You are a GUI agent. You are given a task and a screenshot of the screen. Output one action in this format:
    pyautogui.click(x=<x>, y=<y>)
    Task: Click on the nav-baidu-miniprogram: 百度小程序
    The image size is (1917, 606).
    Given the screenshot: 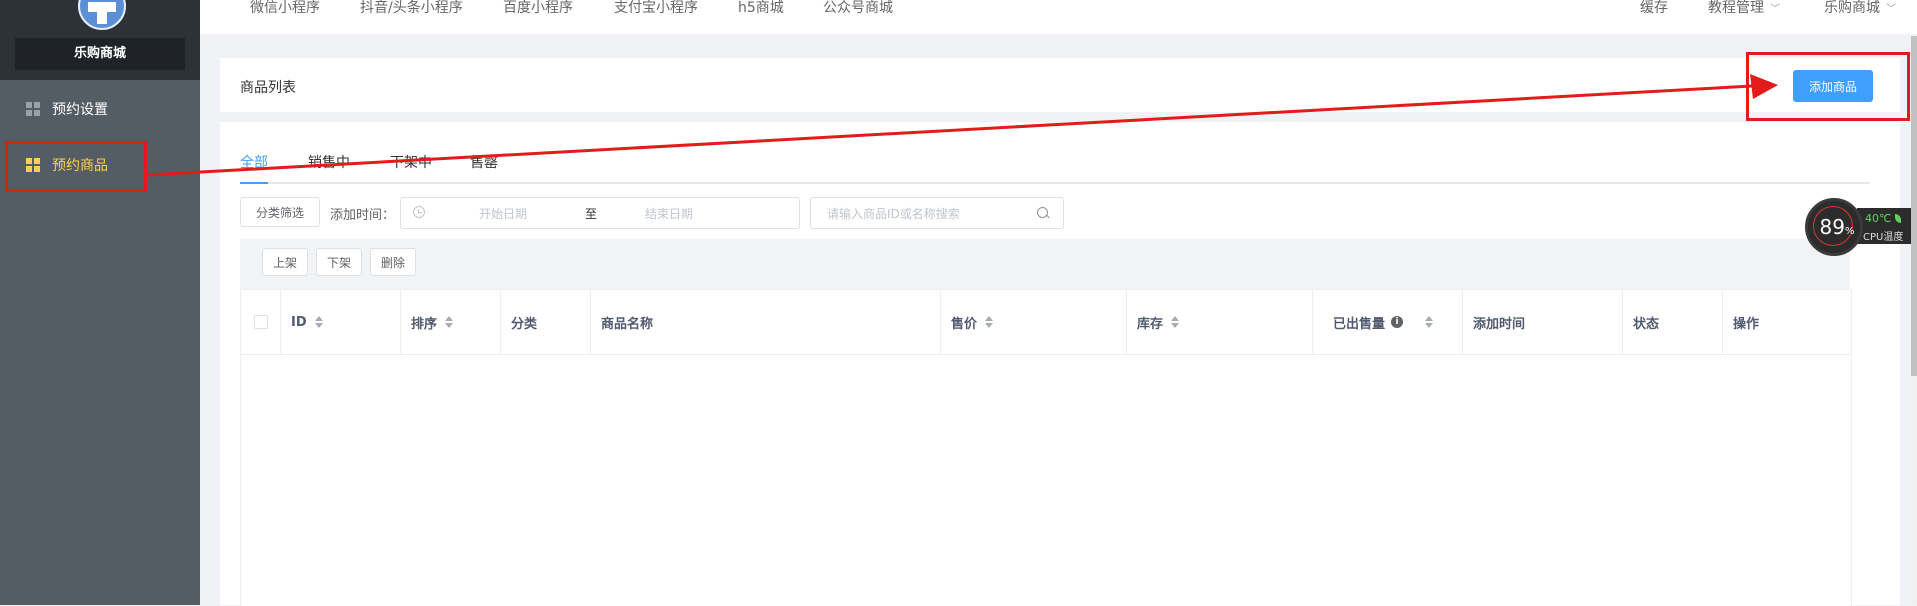 What is the action you would take?
    pyautogui.click(x=538, y=8)
    